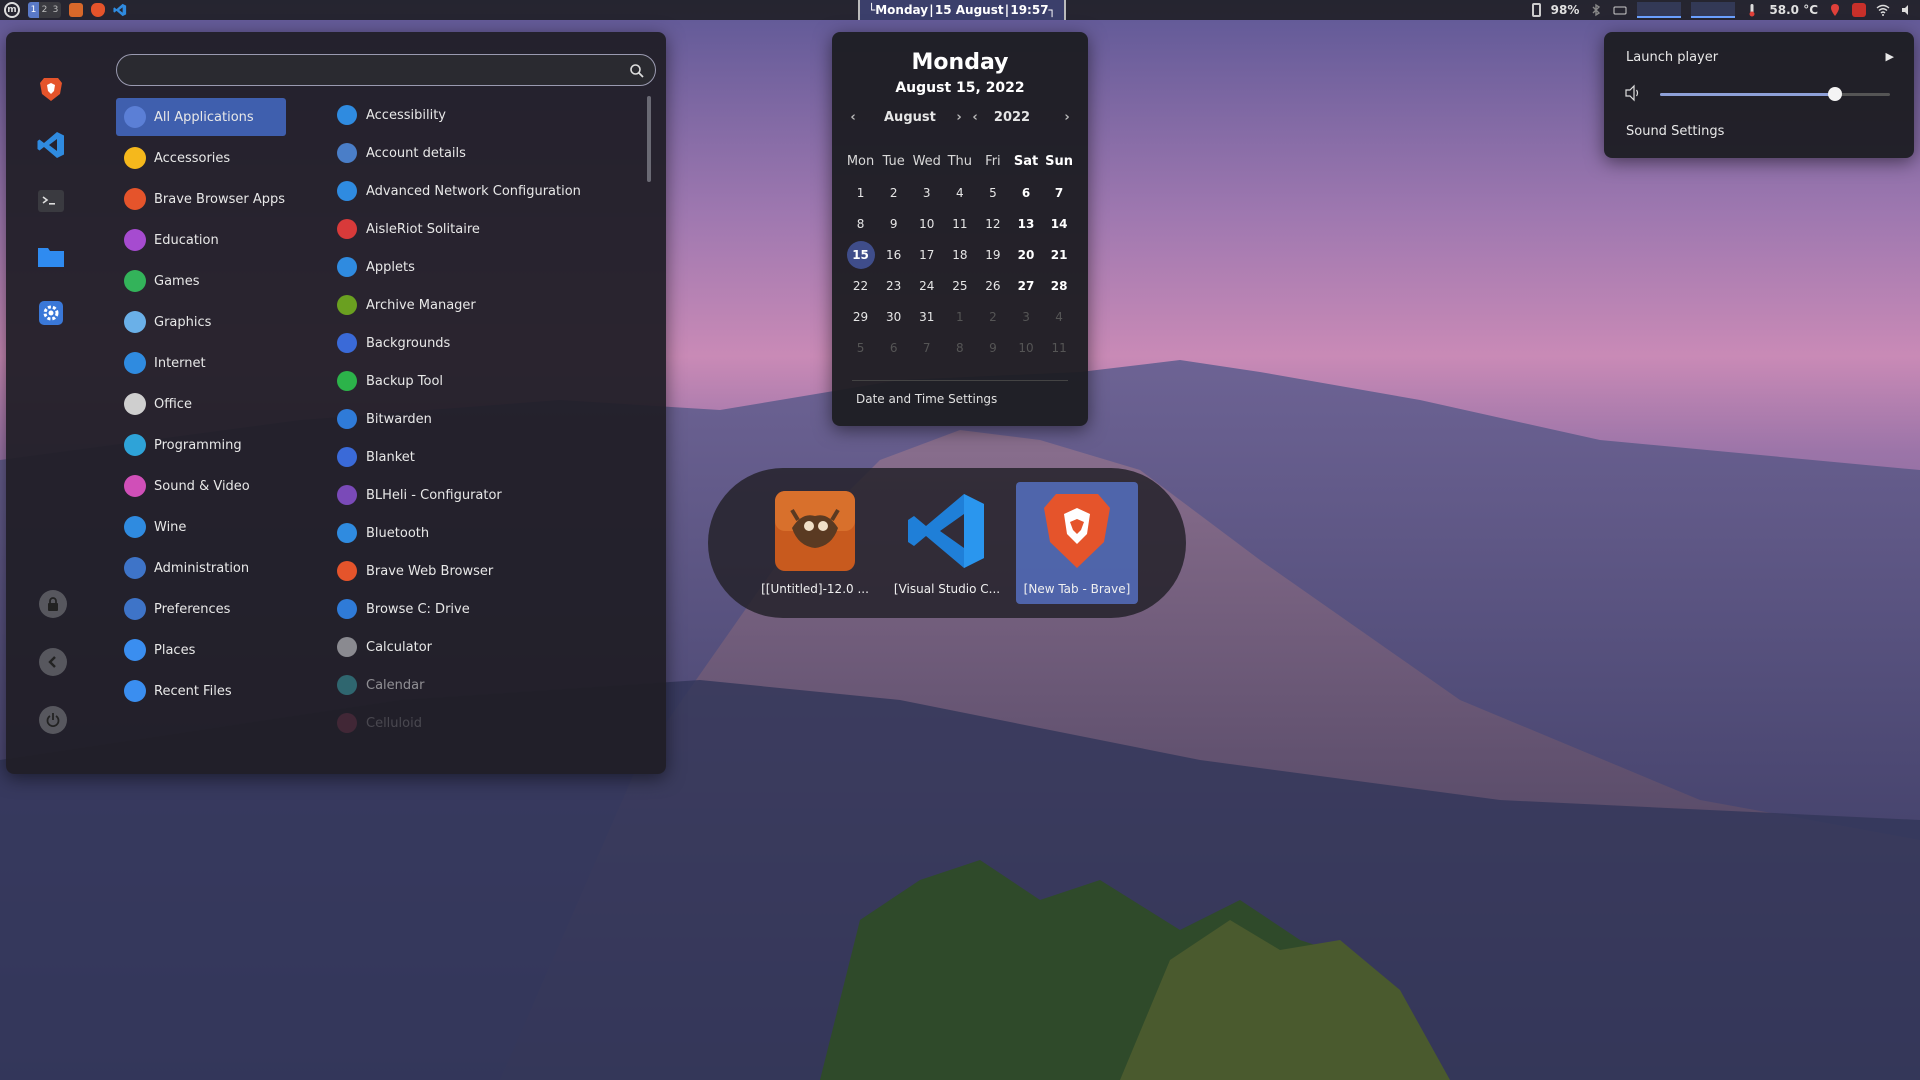  What do you see at coordinates (1025, 224) in the screenshot?
I see `calendar-day: 13` at bounding box center [1025, 224].